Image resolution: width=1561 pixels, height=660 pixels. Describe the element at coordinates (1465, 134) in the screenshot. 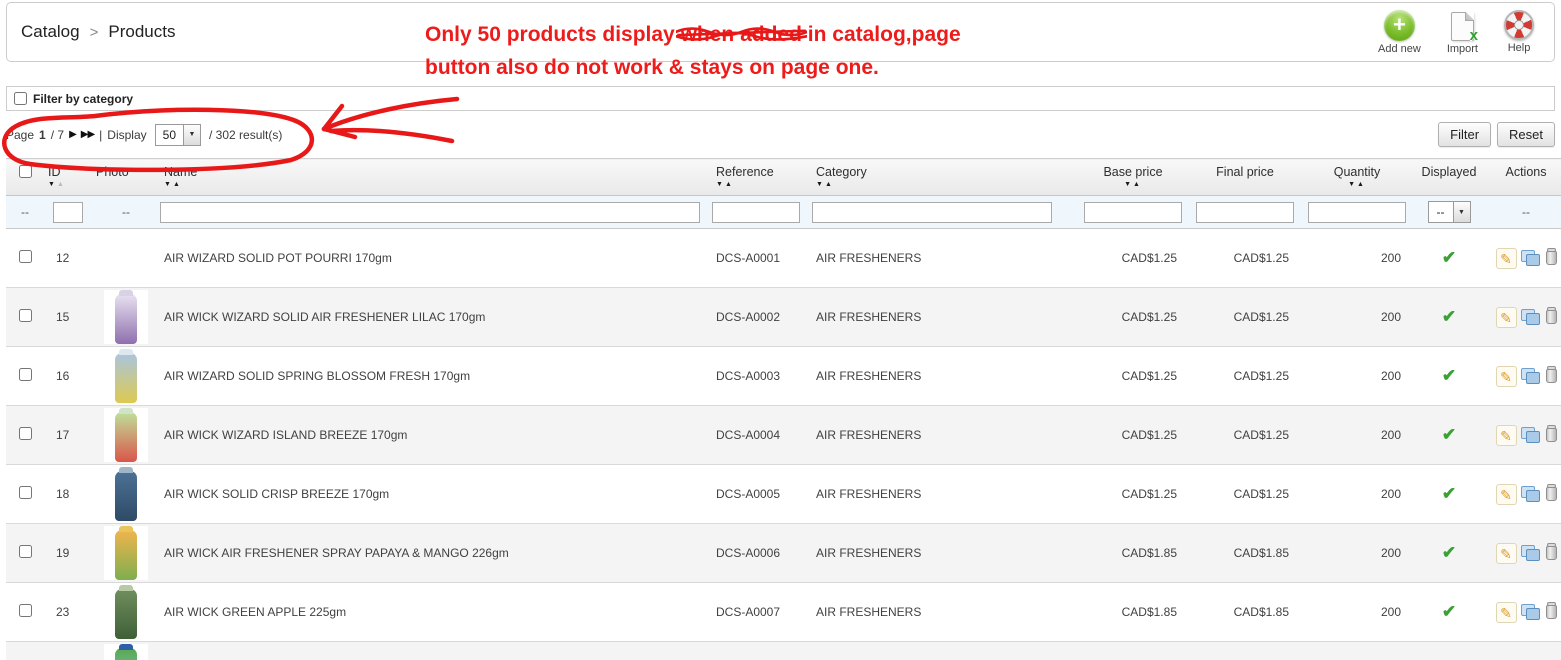

I see `filter-button: Filter` at that location.